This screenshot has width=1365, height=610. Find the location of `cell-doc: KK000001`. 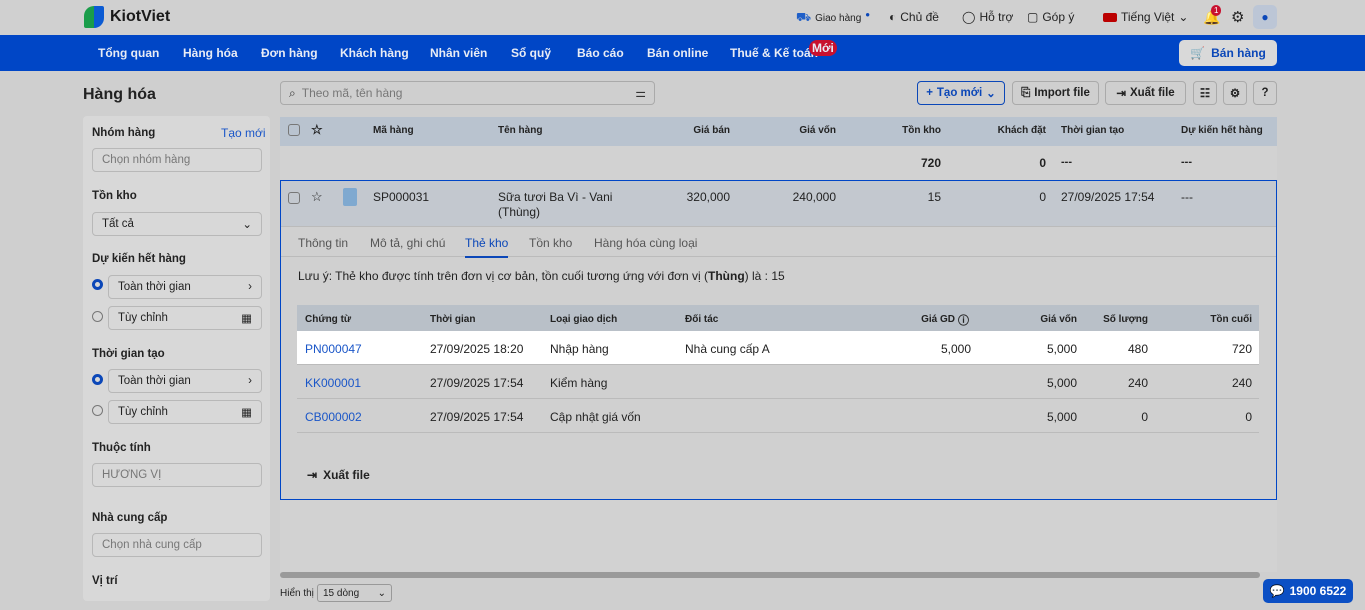

cell-doc: KK000001 is located at coordinates (333, 383).